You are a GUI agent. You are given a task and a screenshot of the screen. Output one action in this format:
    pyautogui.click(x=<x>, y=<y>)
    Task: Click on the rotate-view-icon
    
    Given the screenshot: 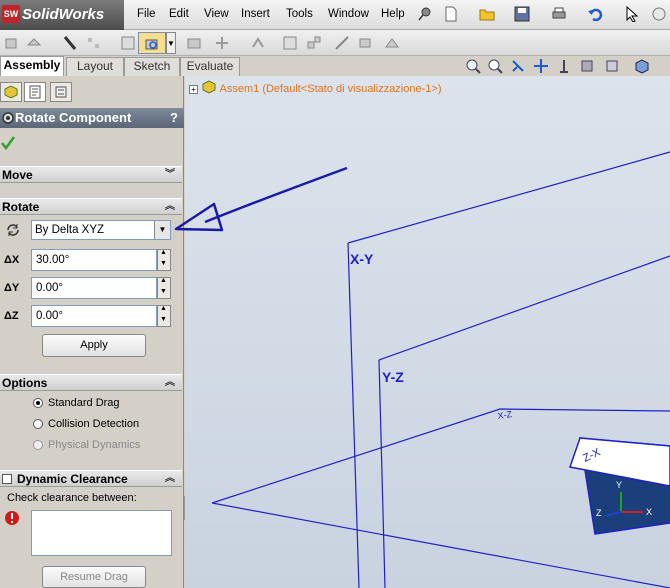 What is the action you would take?
    pyautogui.click(x=564, y=66)
    